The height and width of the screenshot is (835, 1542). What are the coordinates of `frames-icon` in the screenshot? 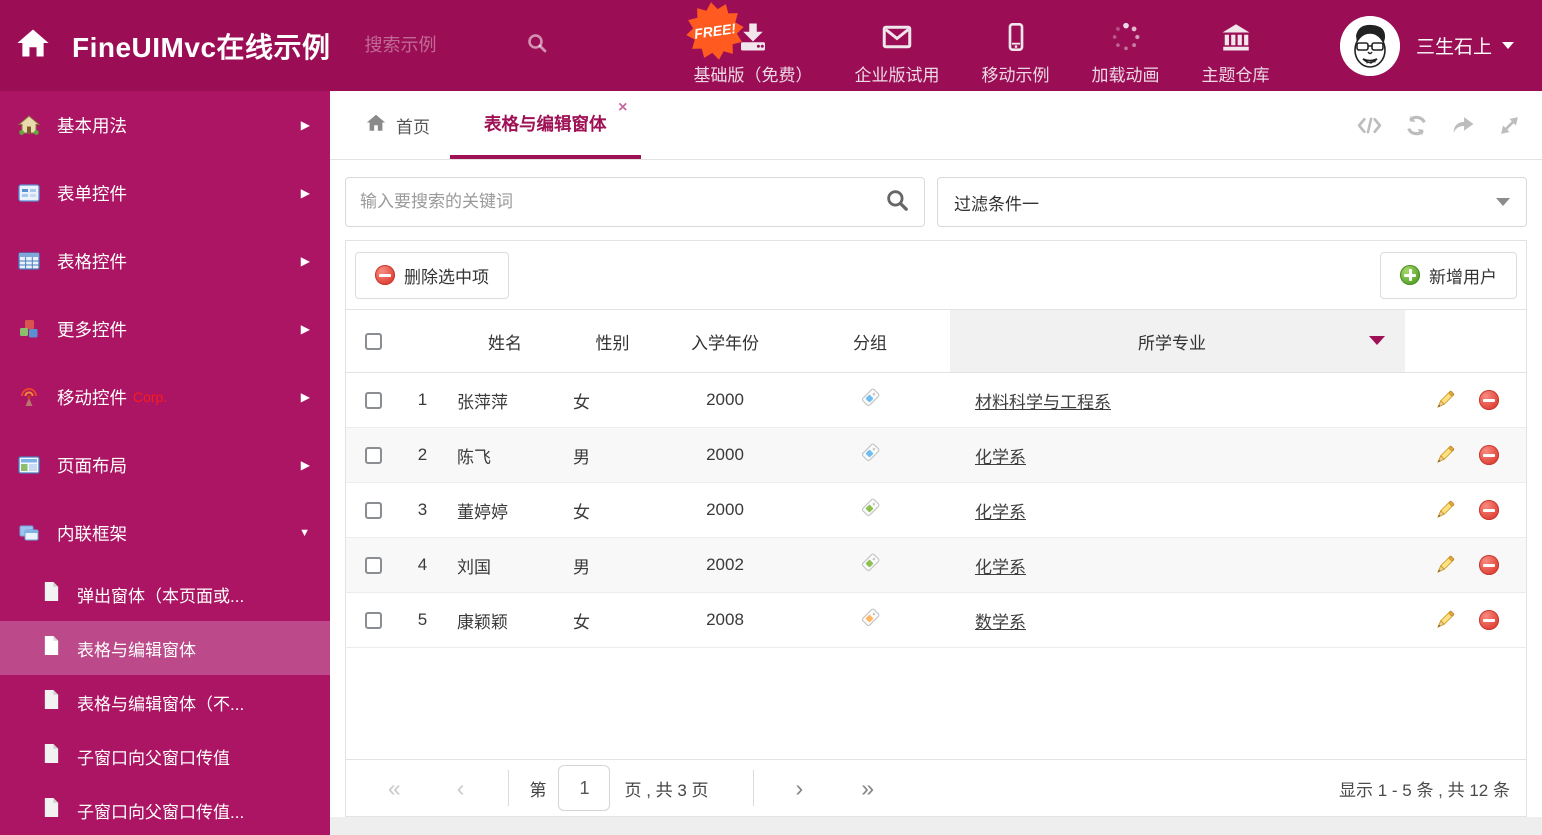 It's located at (29, 533).